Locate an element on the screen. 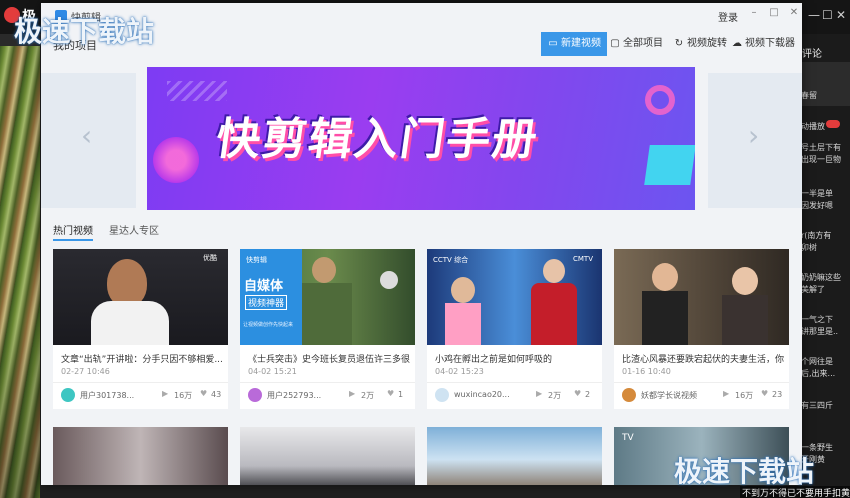 The height and width of the screenshot is (498, 850). close-button: ✕ is located at coordinates (794, 12).